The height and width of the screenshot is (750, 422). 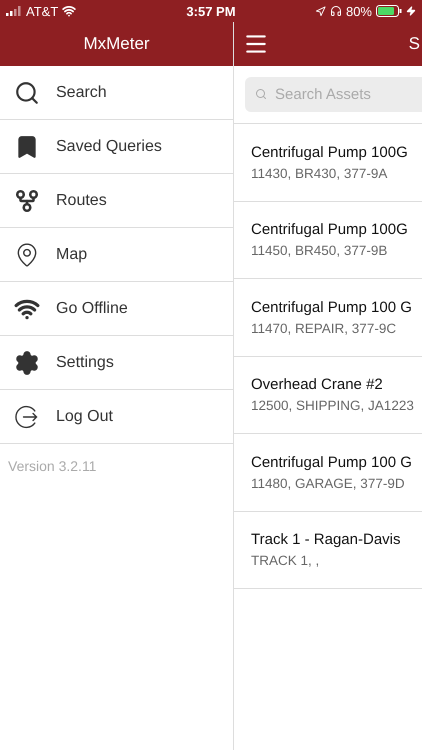 What do you see at coordinates (116, 417) in the screenshot?
I see `menu-item: Log Out` at bounding box center [116, 417].